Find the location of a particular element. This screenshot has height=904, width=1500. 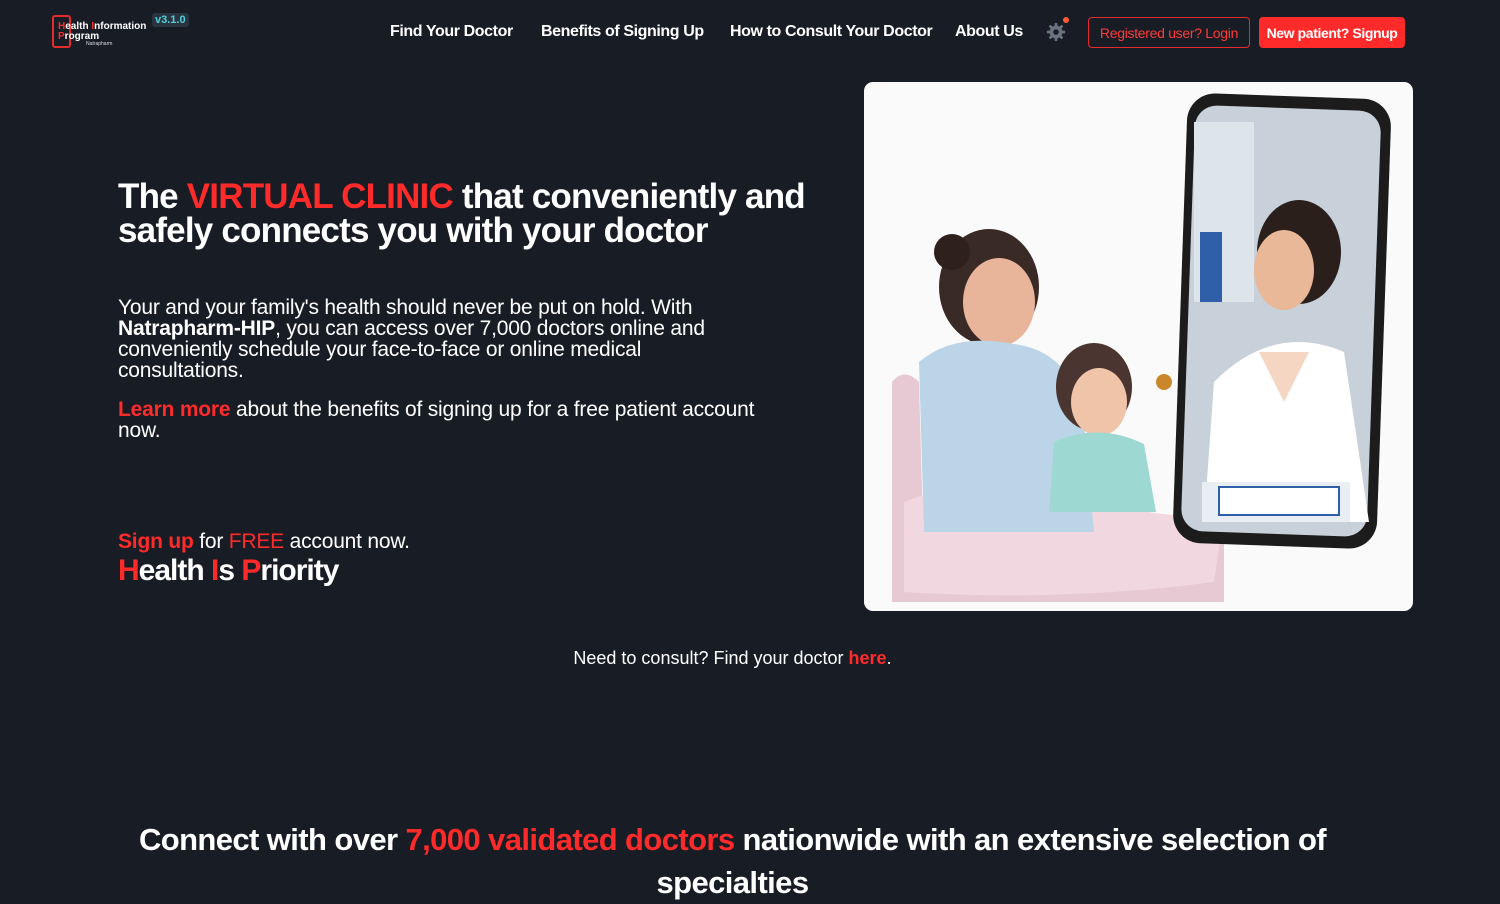

login-button: Registered user? Login is located at coordinates (1169, 32).